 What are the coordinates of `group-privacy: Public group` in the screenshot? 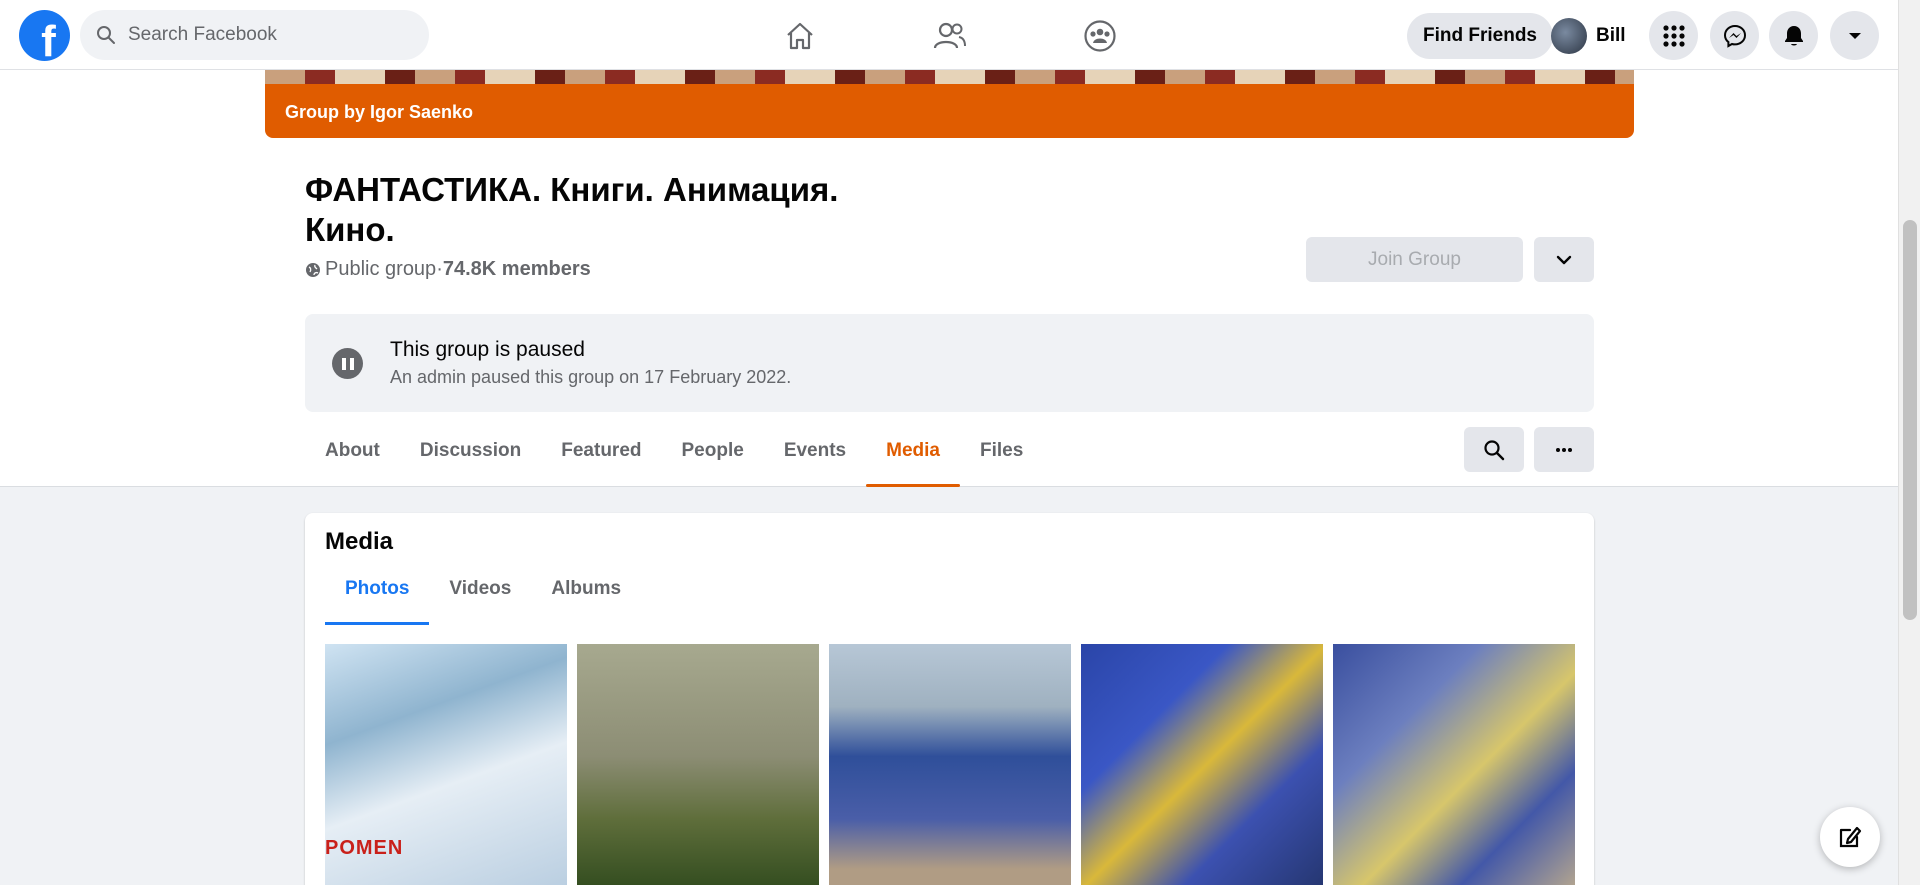 It's located at (381, 269).